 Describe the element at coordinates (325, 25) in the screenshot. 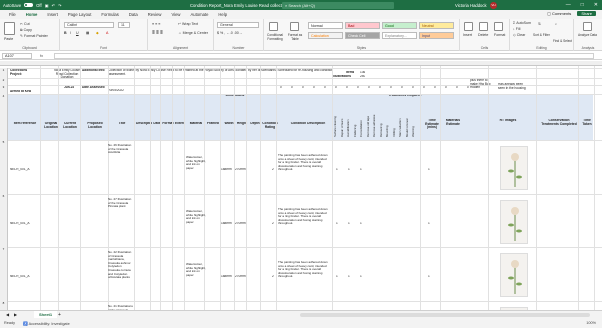

I see `cell-style-option: Normal` at that location.